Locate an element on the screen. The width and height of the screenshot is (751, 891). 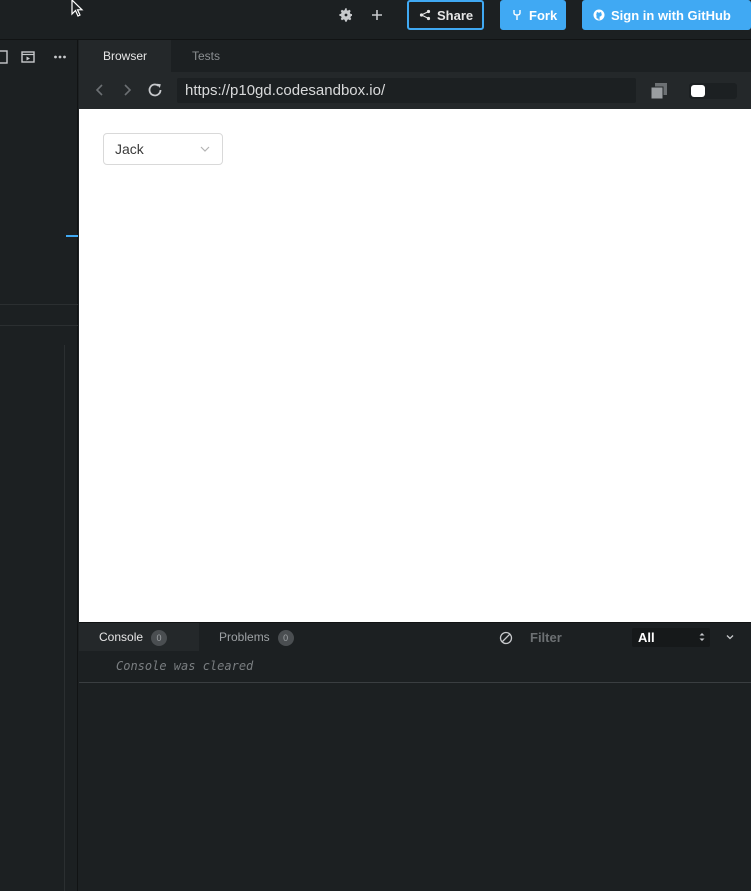
editor-panel-edge is located at coordinates (39, 465).